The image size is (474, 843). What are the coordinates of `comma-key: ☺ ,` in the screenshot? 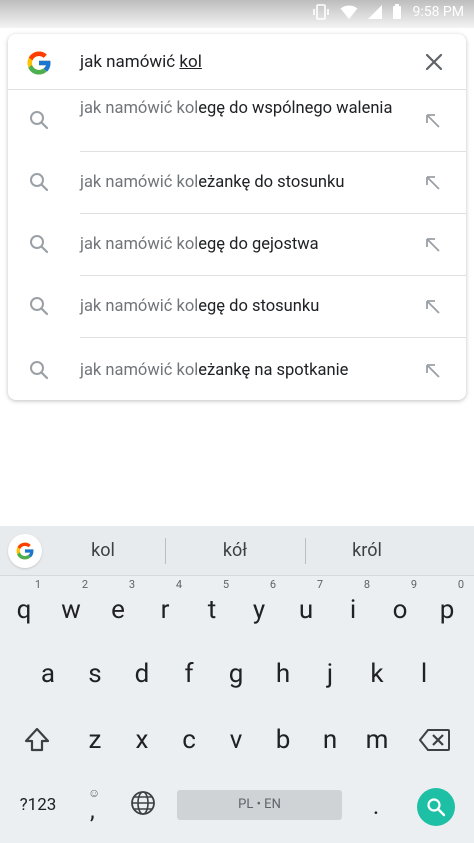 It's located at (95, 804).